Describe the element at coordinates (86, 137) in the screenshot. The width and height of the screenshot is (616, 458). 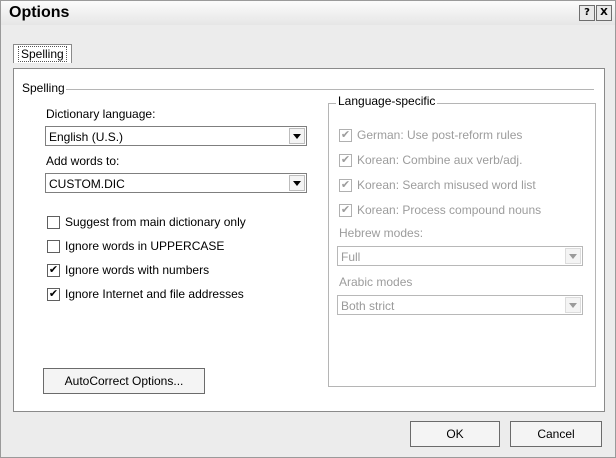
I see `dictionary-language-value: English (U.S.)` at that location.